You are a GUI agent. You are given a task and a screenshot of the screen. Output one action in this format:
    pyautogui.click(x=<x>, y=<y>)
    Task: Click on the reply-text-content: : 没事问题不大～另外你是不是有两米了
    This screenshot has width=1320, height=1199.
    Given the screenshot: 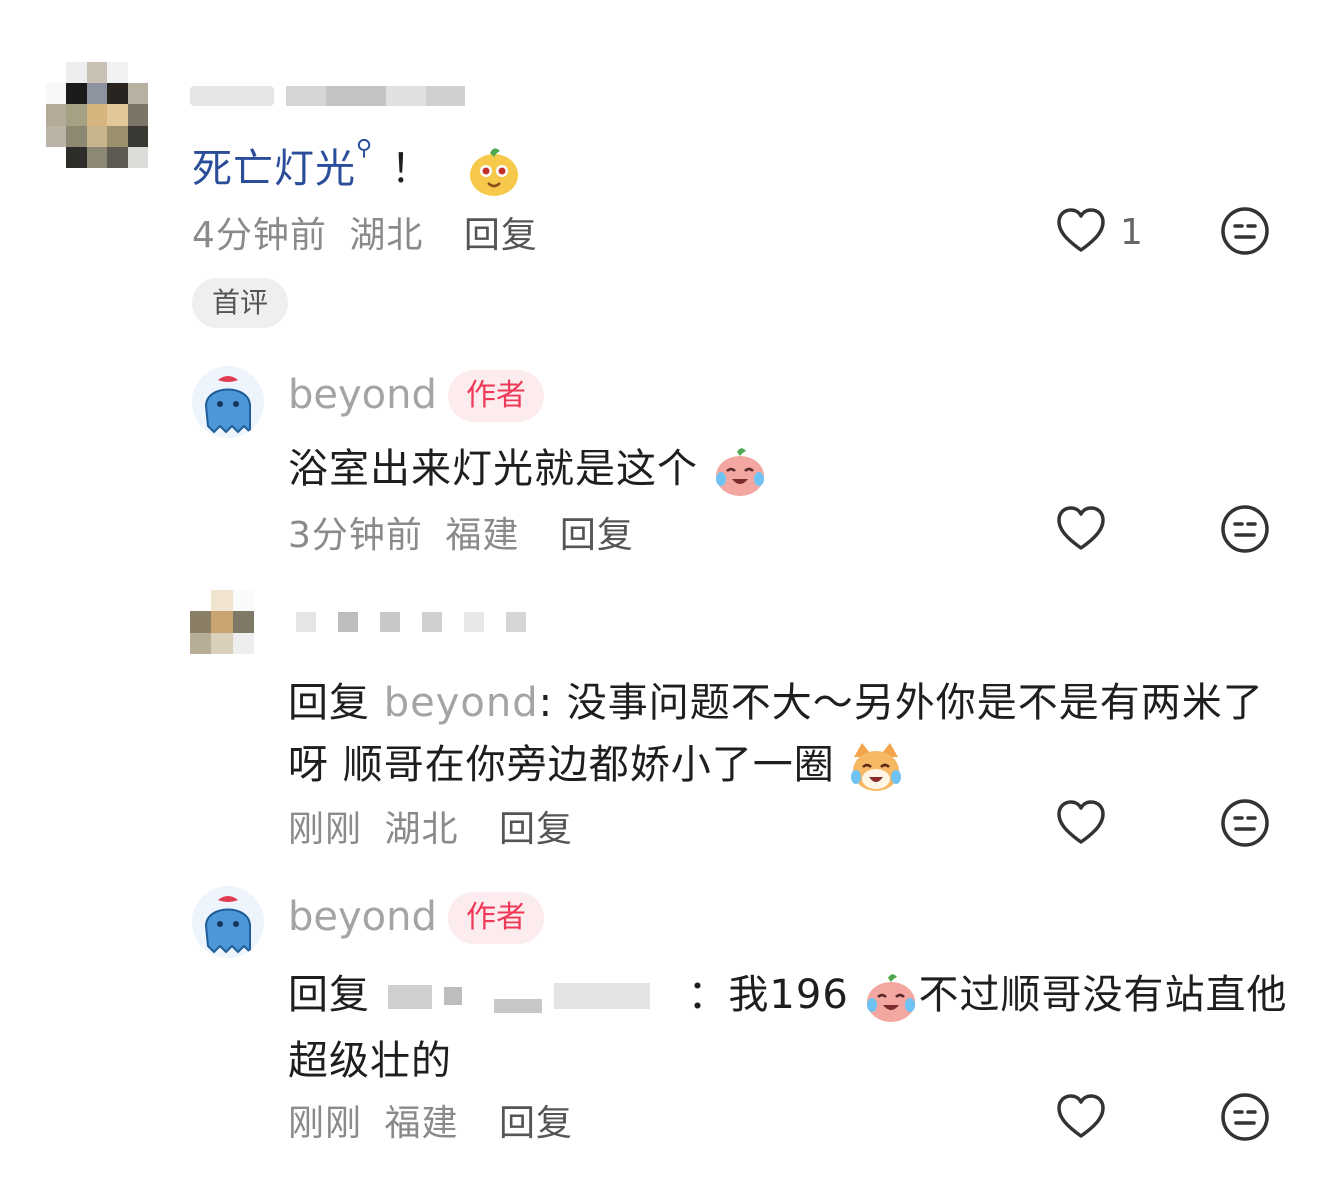 What is the action you would take?
    pyautogui.click(x=901, y=703)
    